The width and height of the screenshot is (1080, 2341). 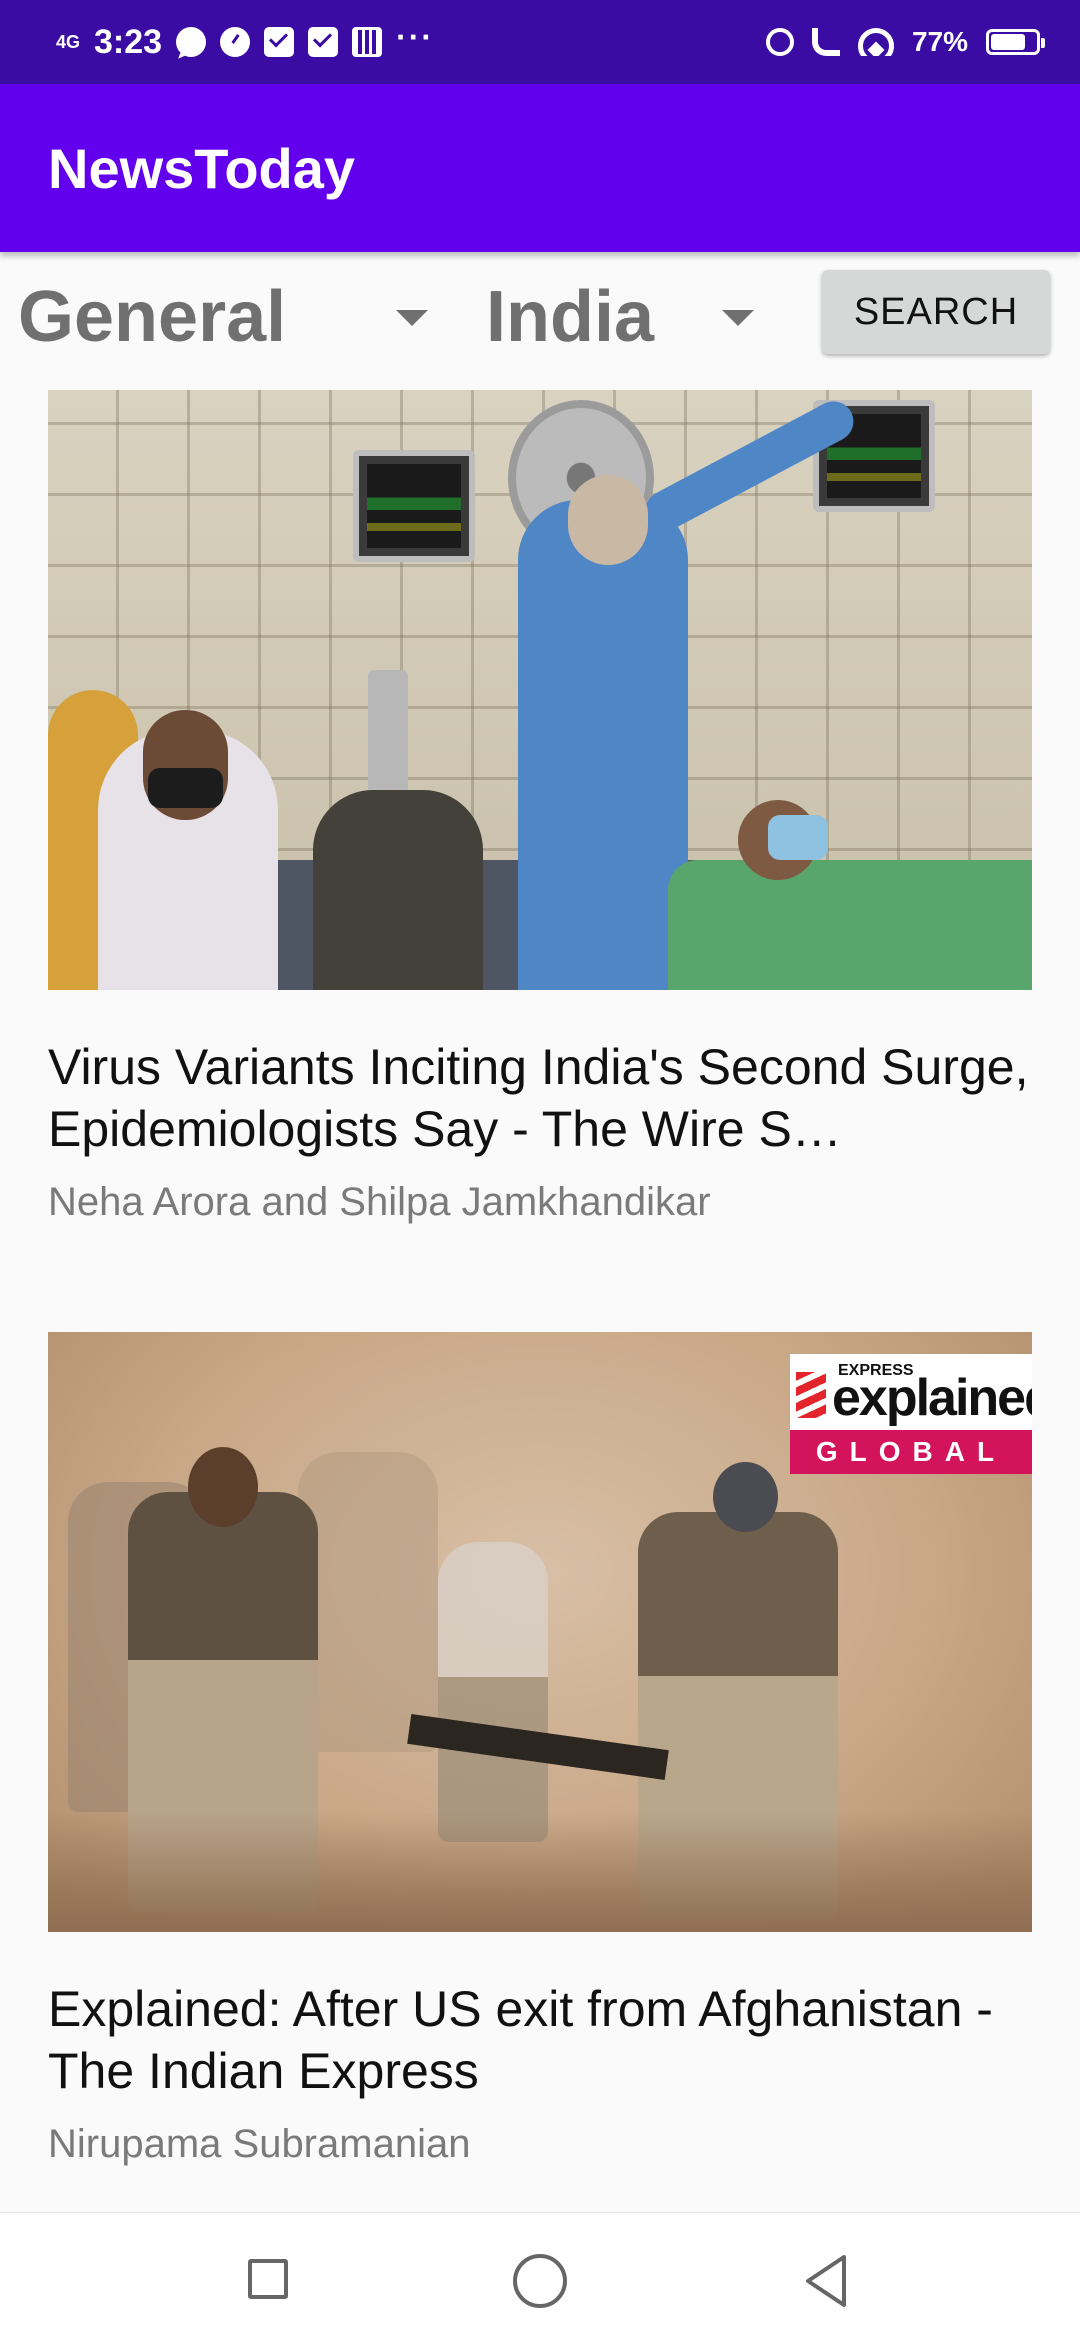 I want to click on app-title: NewsToday, so click(x=202, y=168).